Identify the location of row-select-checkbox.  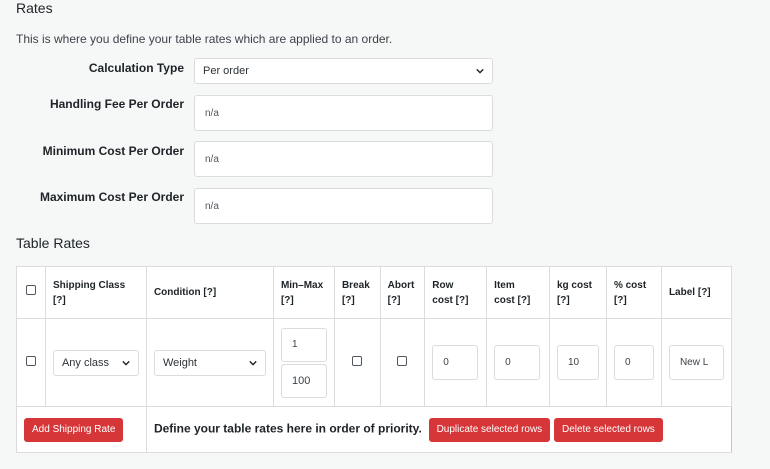
(30, 361).